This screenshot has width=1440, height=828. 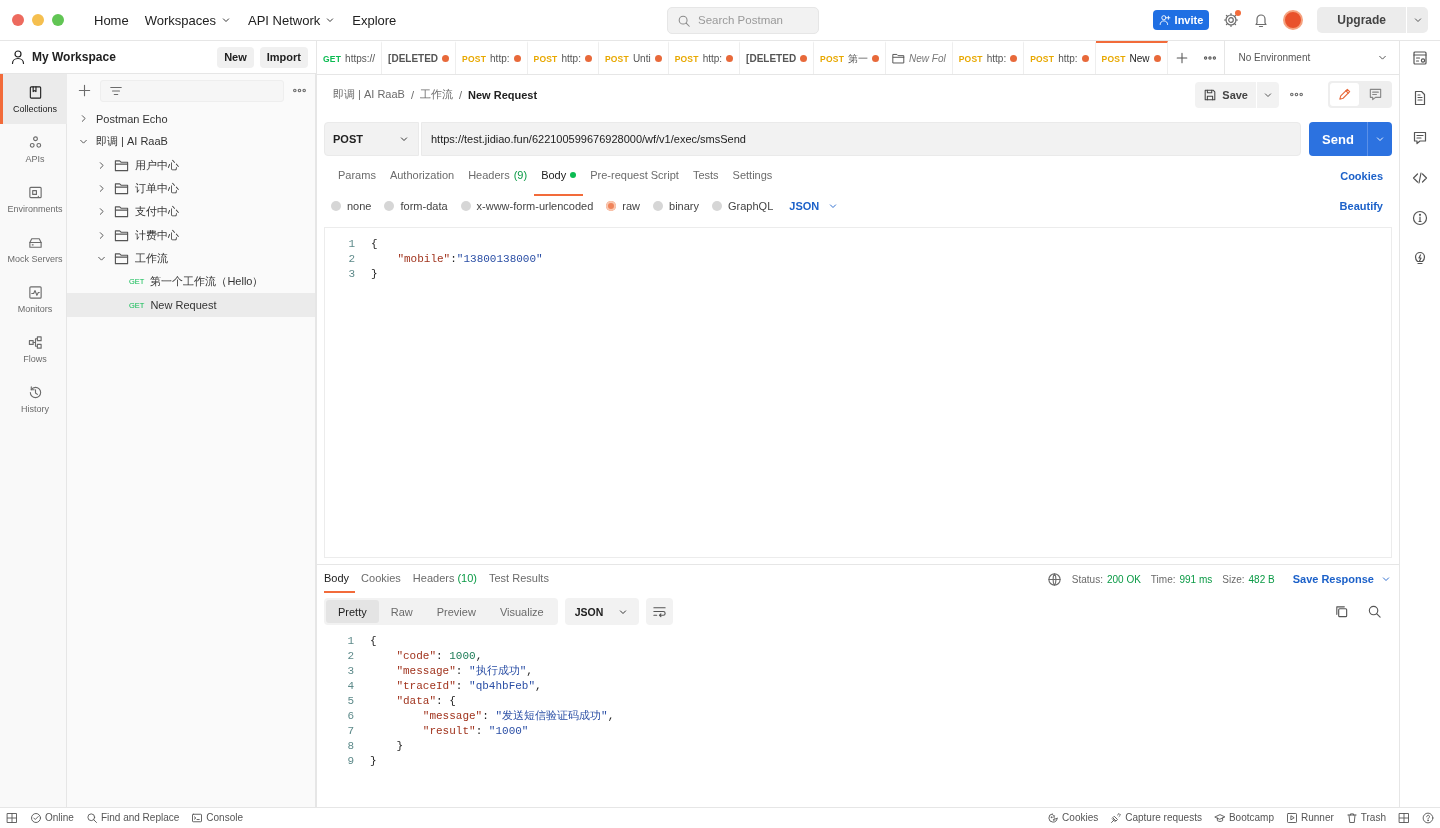 I want to click on sidebar-tab: Monitors, so click(x=33, y=299).